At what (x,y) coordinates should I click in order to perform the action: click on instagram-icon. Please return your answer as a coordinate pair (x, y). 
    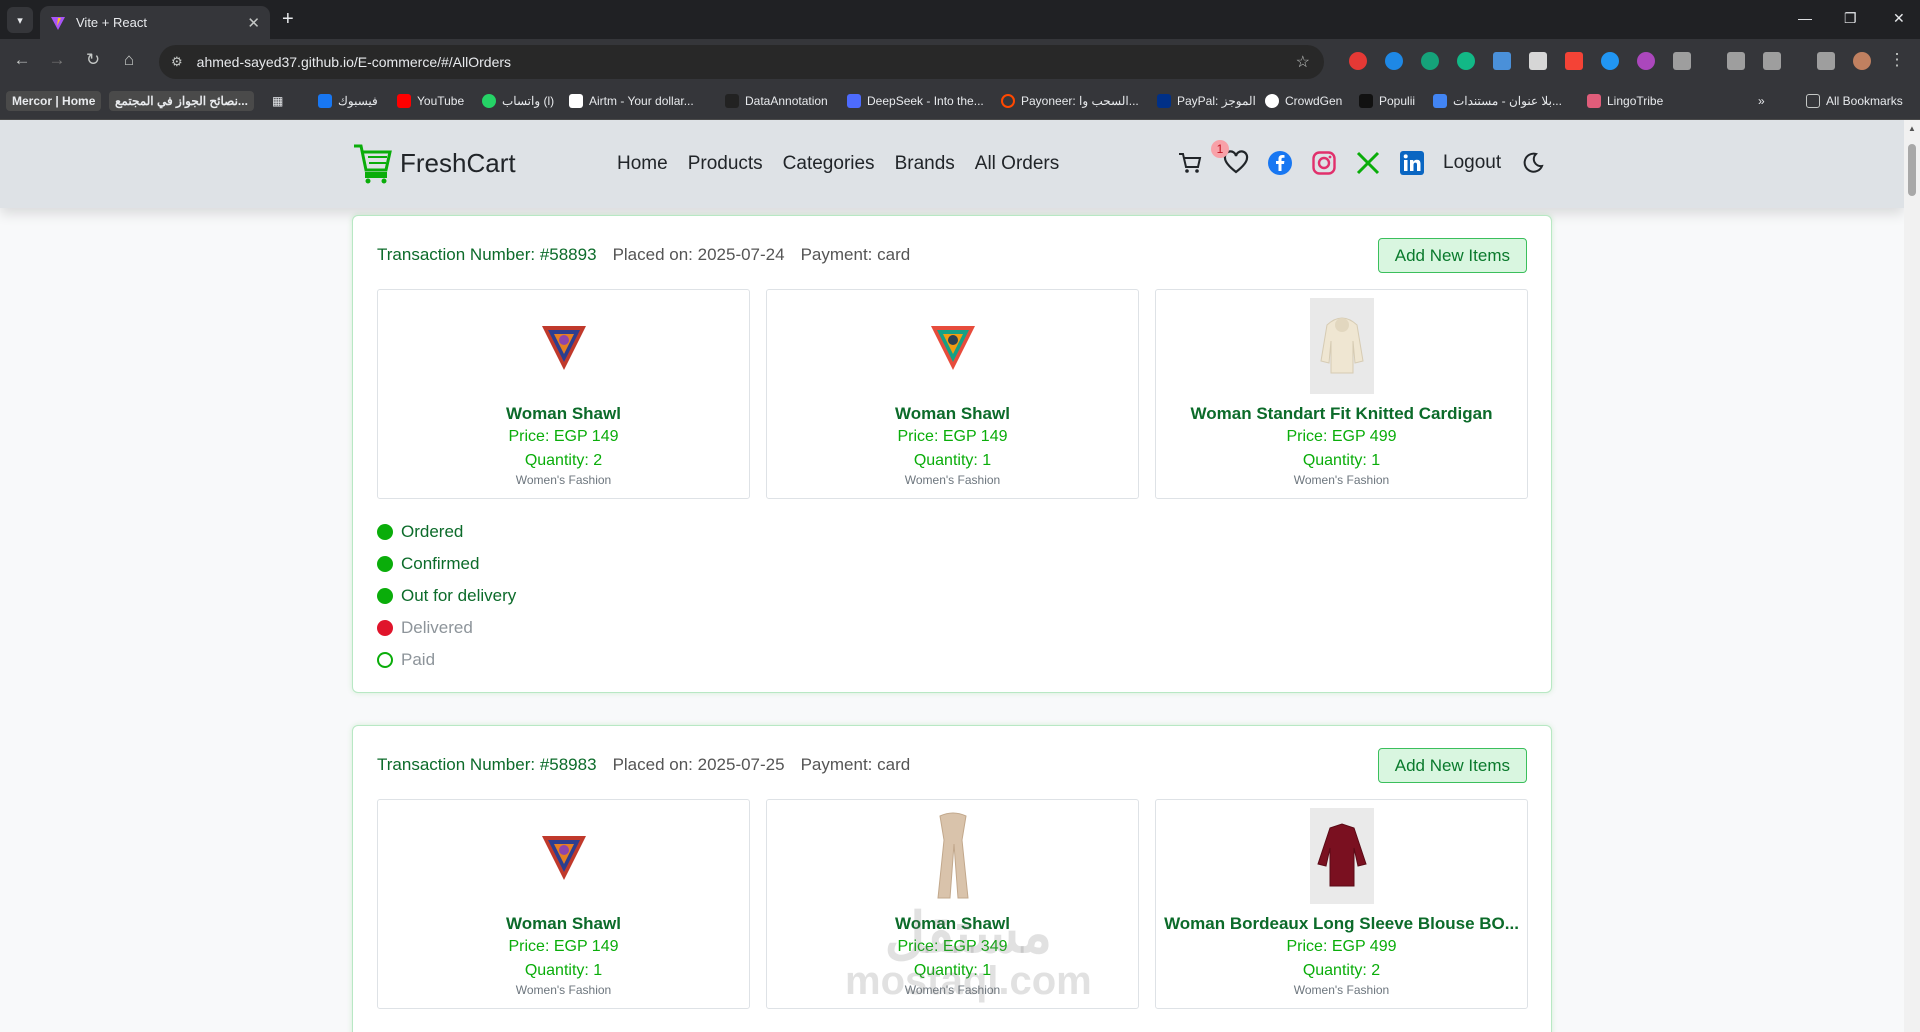
    Looking at the image, I should click on (1324, 163).